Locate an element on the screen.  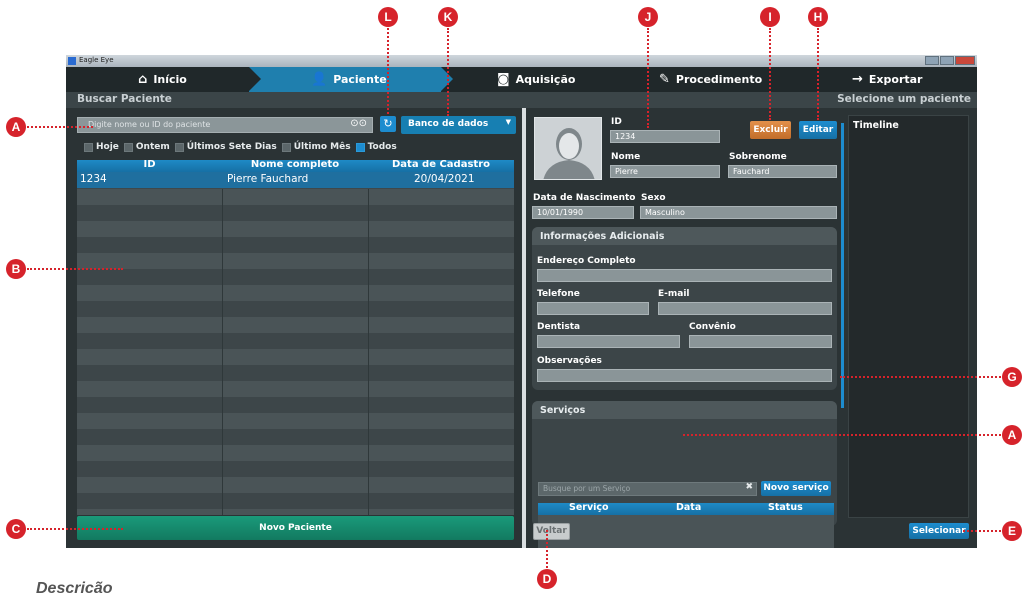
title-bar: Eagle Eye is located at coordinates (521, 61).